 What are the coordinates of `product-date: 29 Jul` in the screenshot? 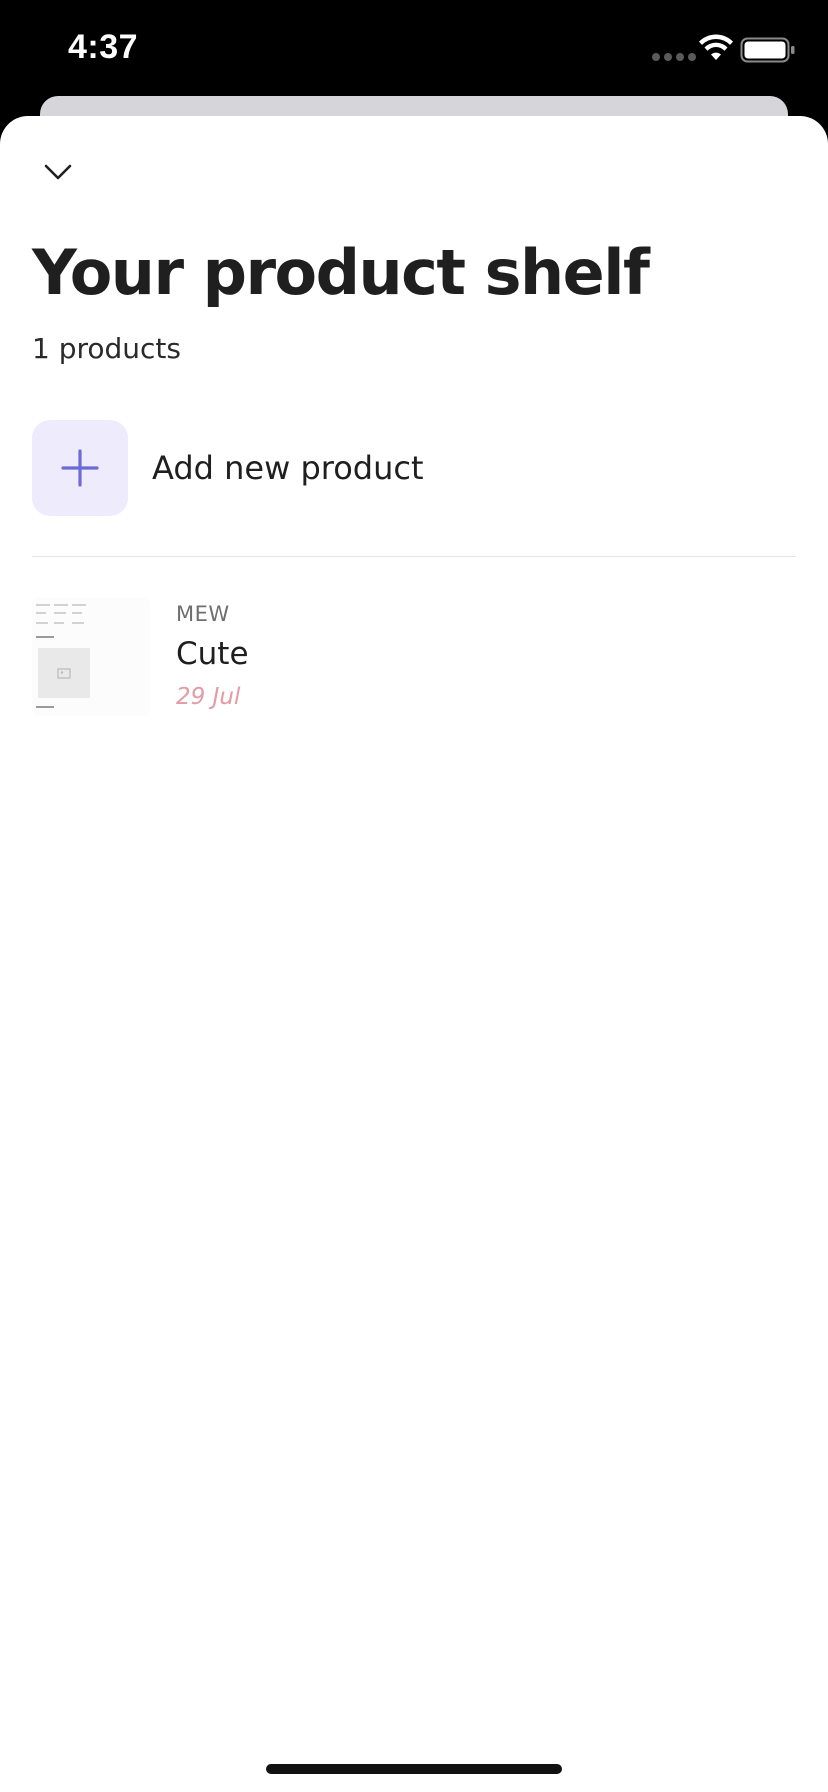 It's located at (208, 697).